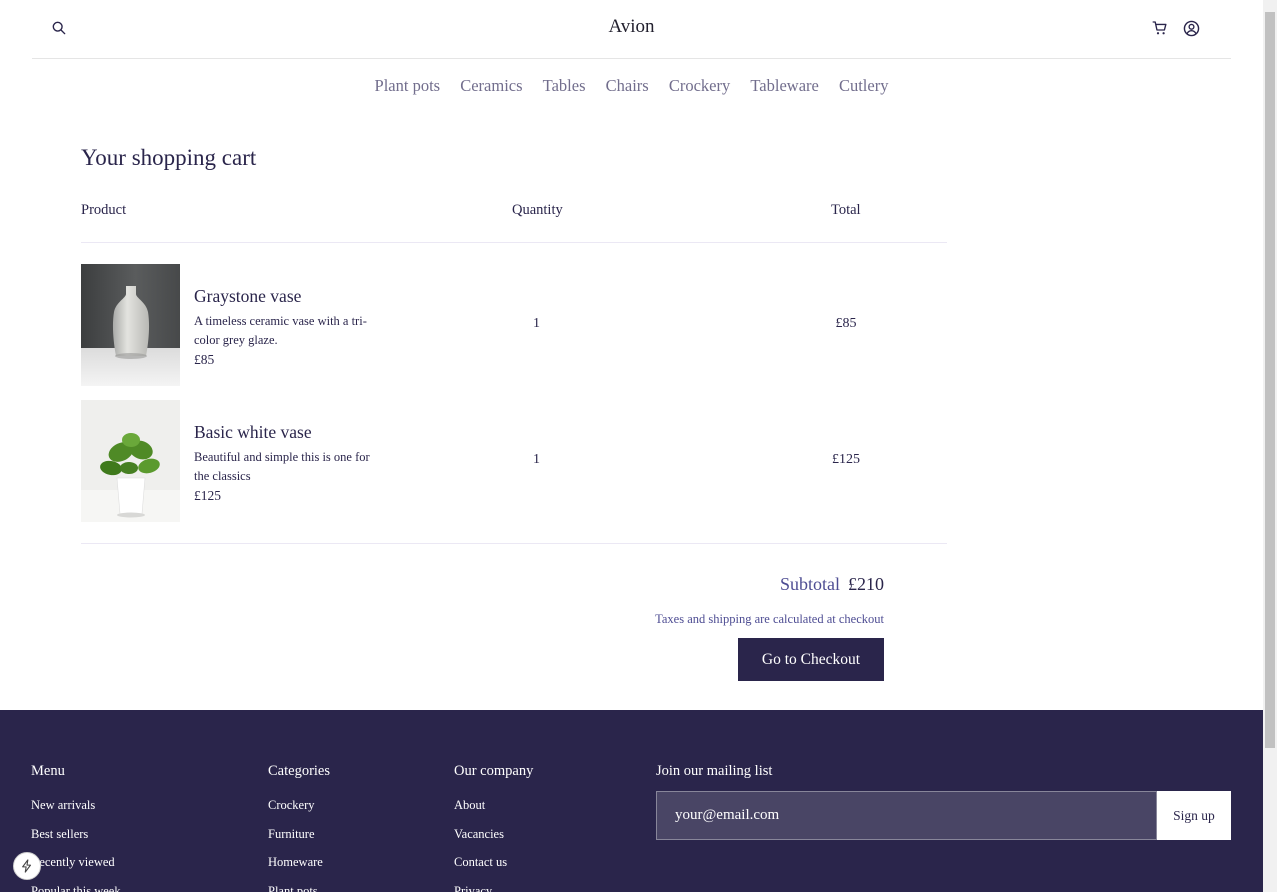 The width and height of the screenshot is (1277, 892). I want to click on account-button, so click(1191, 28).